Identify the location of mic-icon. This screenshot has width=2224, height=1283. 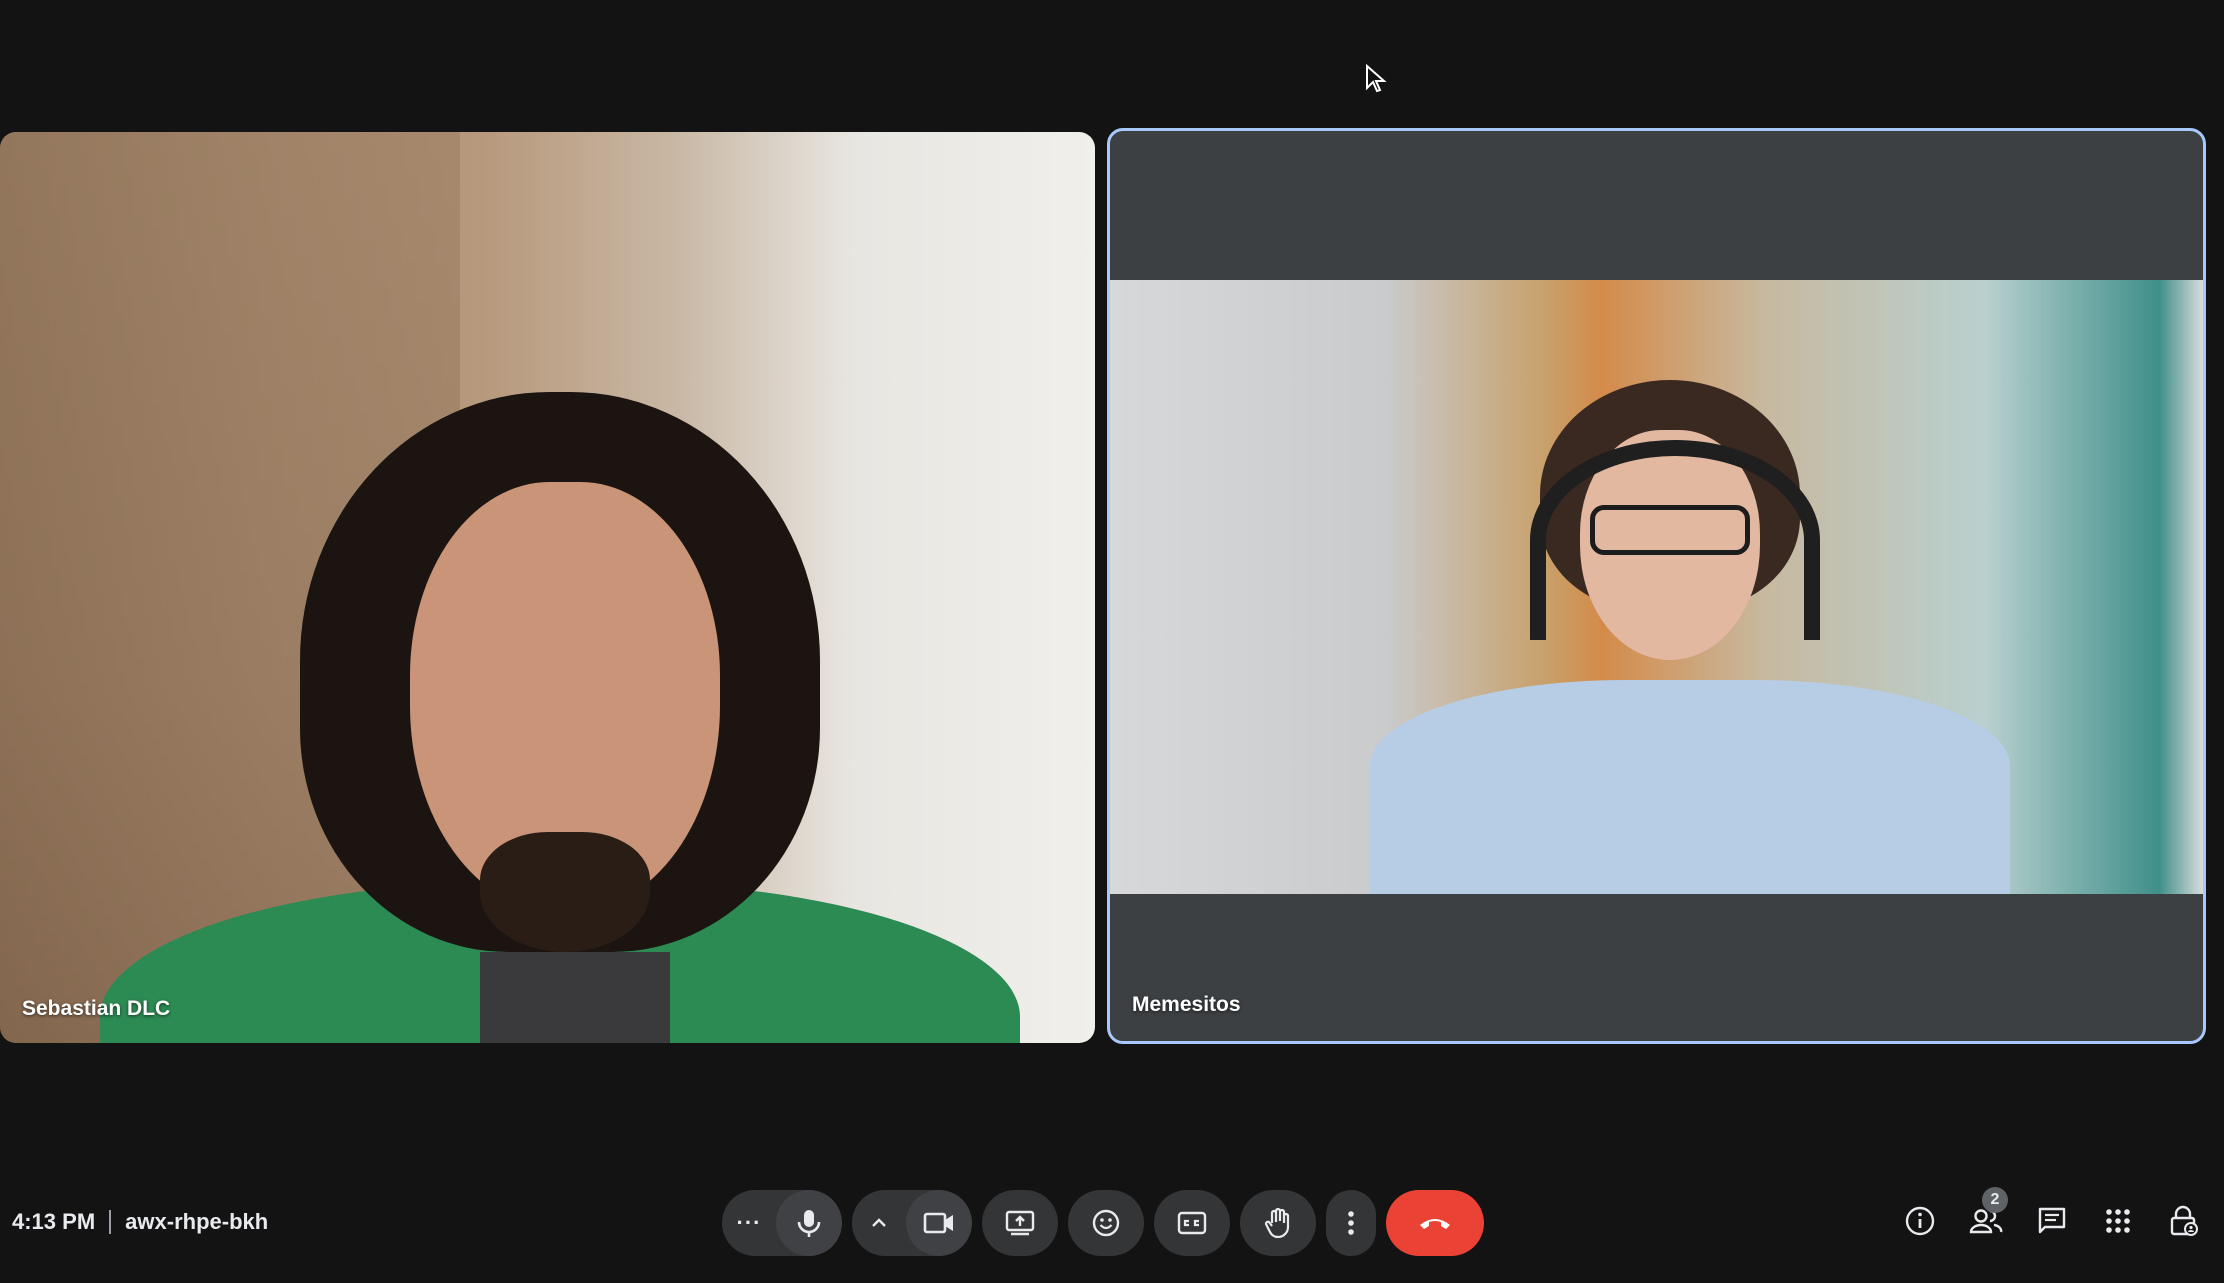
(809, 1223).